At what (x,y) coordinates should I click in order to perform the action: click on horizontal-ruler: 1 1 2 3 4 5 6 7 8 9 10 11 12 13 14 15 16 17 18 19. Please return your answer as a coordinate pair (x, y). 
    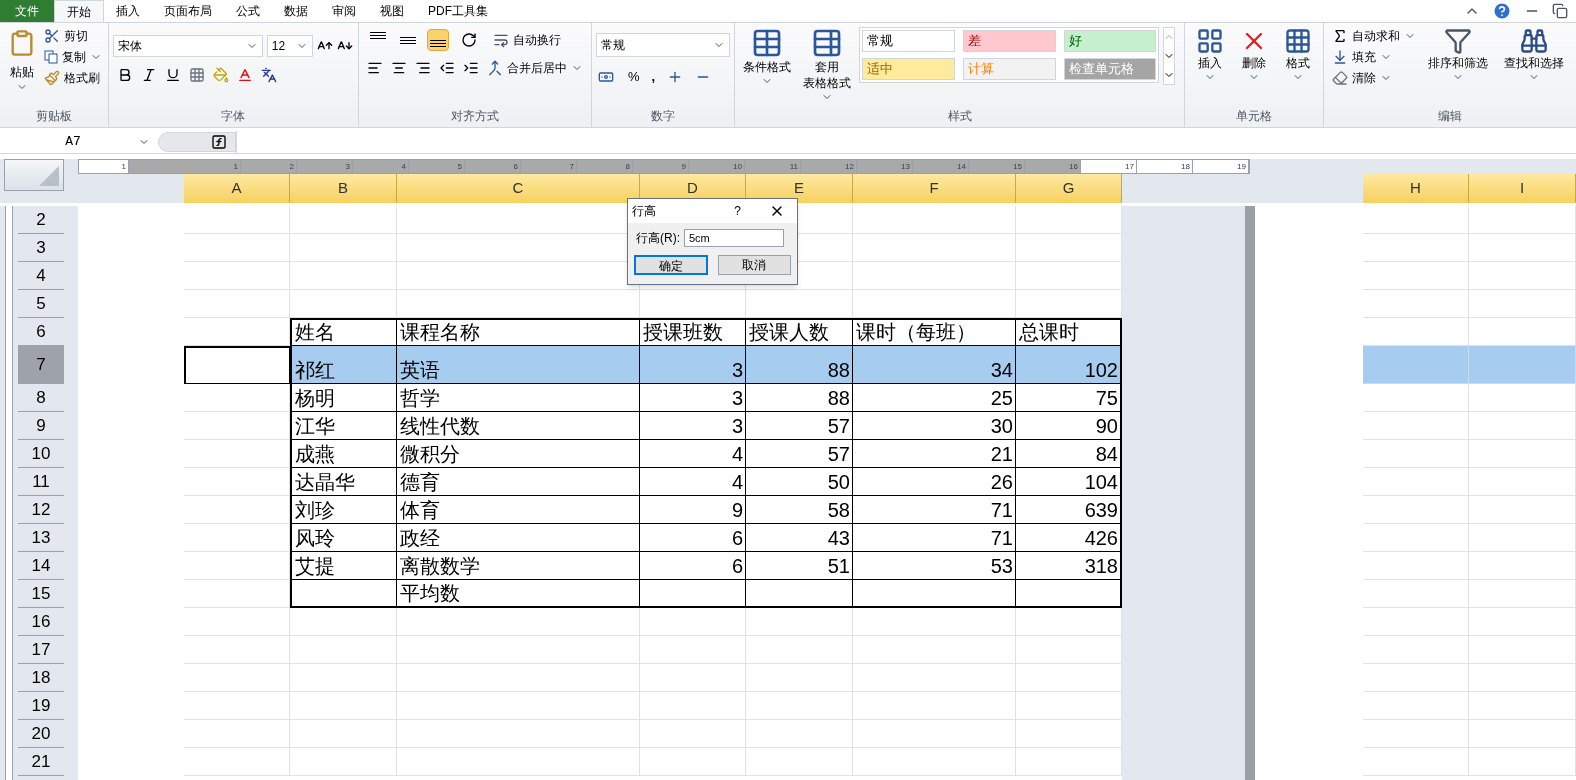
    Looking at the image, I should click on (664, 166).